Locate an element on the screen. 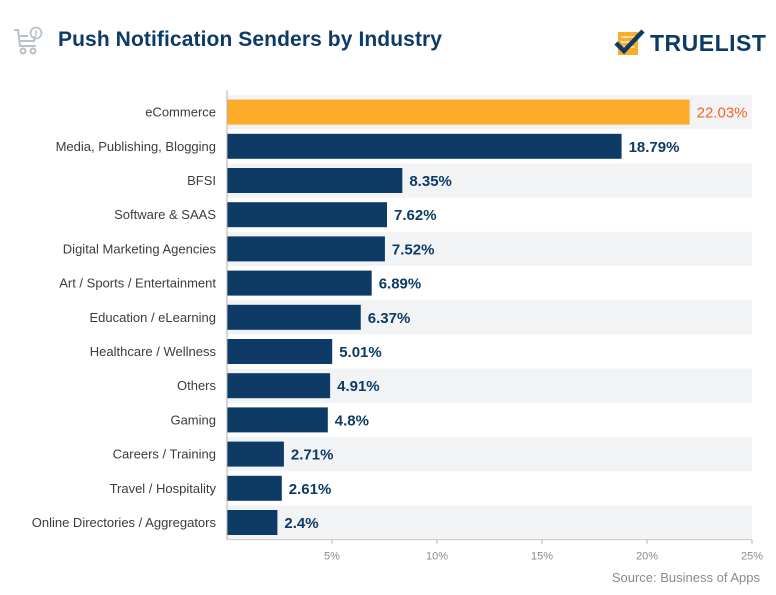  value-label: 22.03% is located at coordinates (722, 113).